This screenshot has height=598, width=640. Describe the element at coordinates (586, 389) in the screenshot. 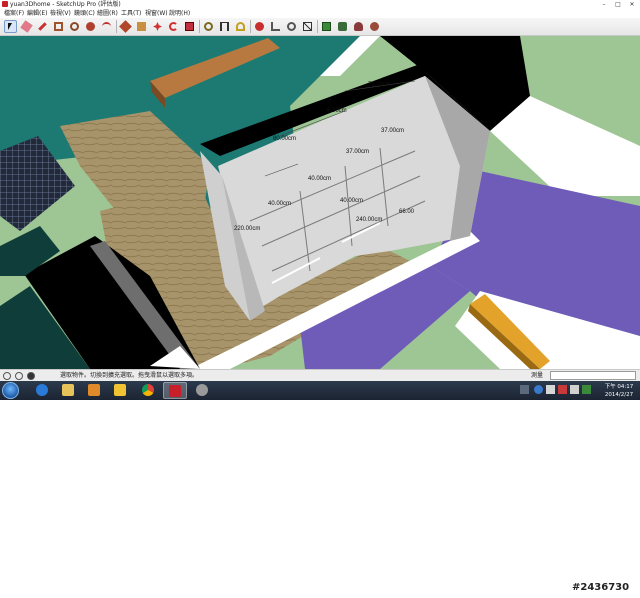

I see `display-icon` at that location.